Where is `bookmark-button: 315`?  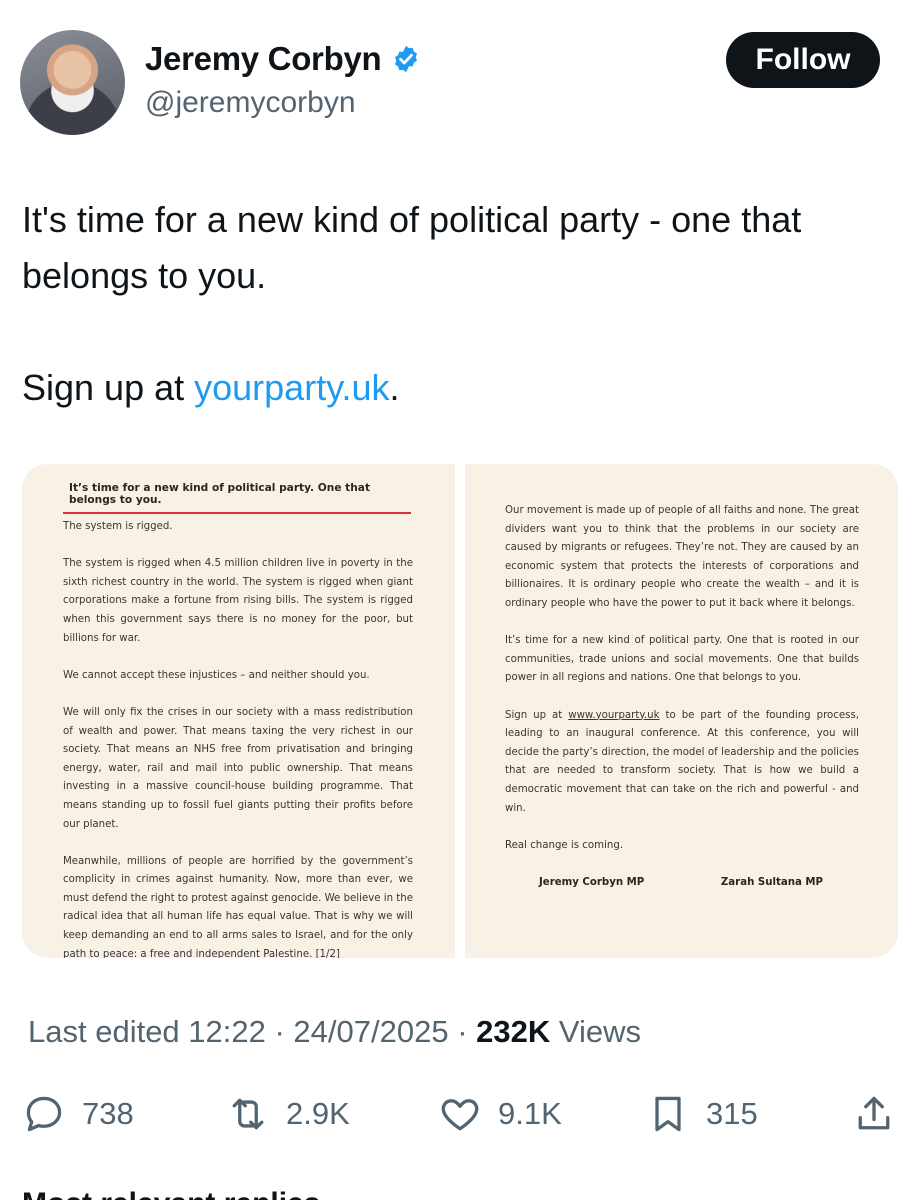 bookmark-button: 315 is located at coordinates (702, 1114).